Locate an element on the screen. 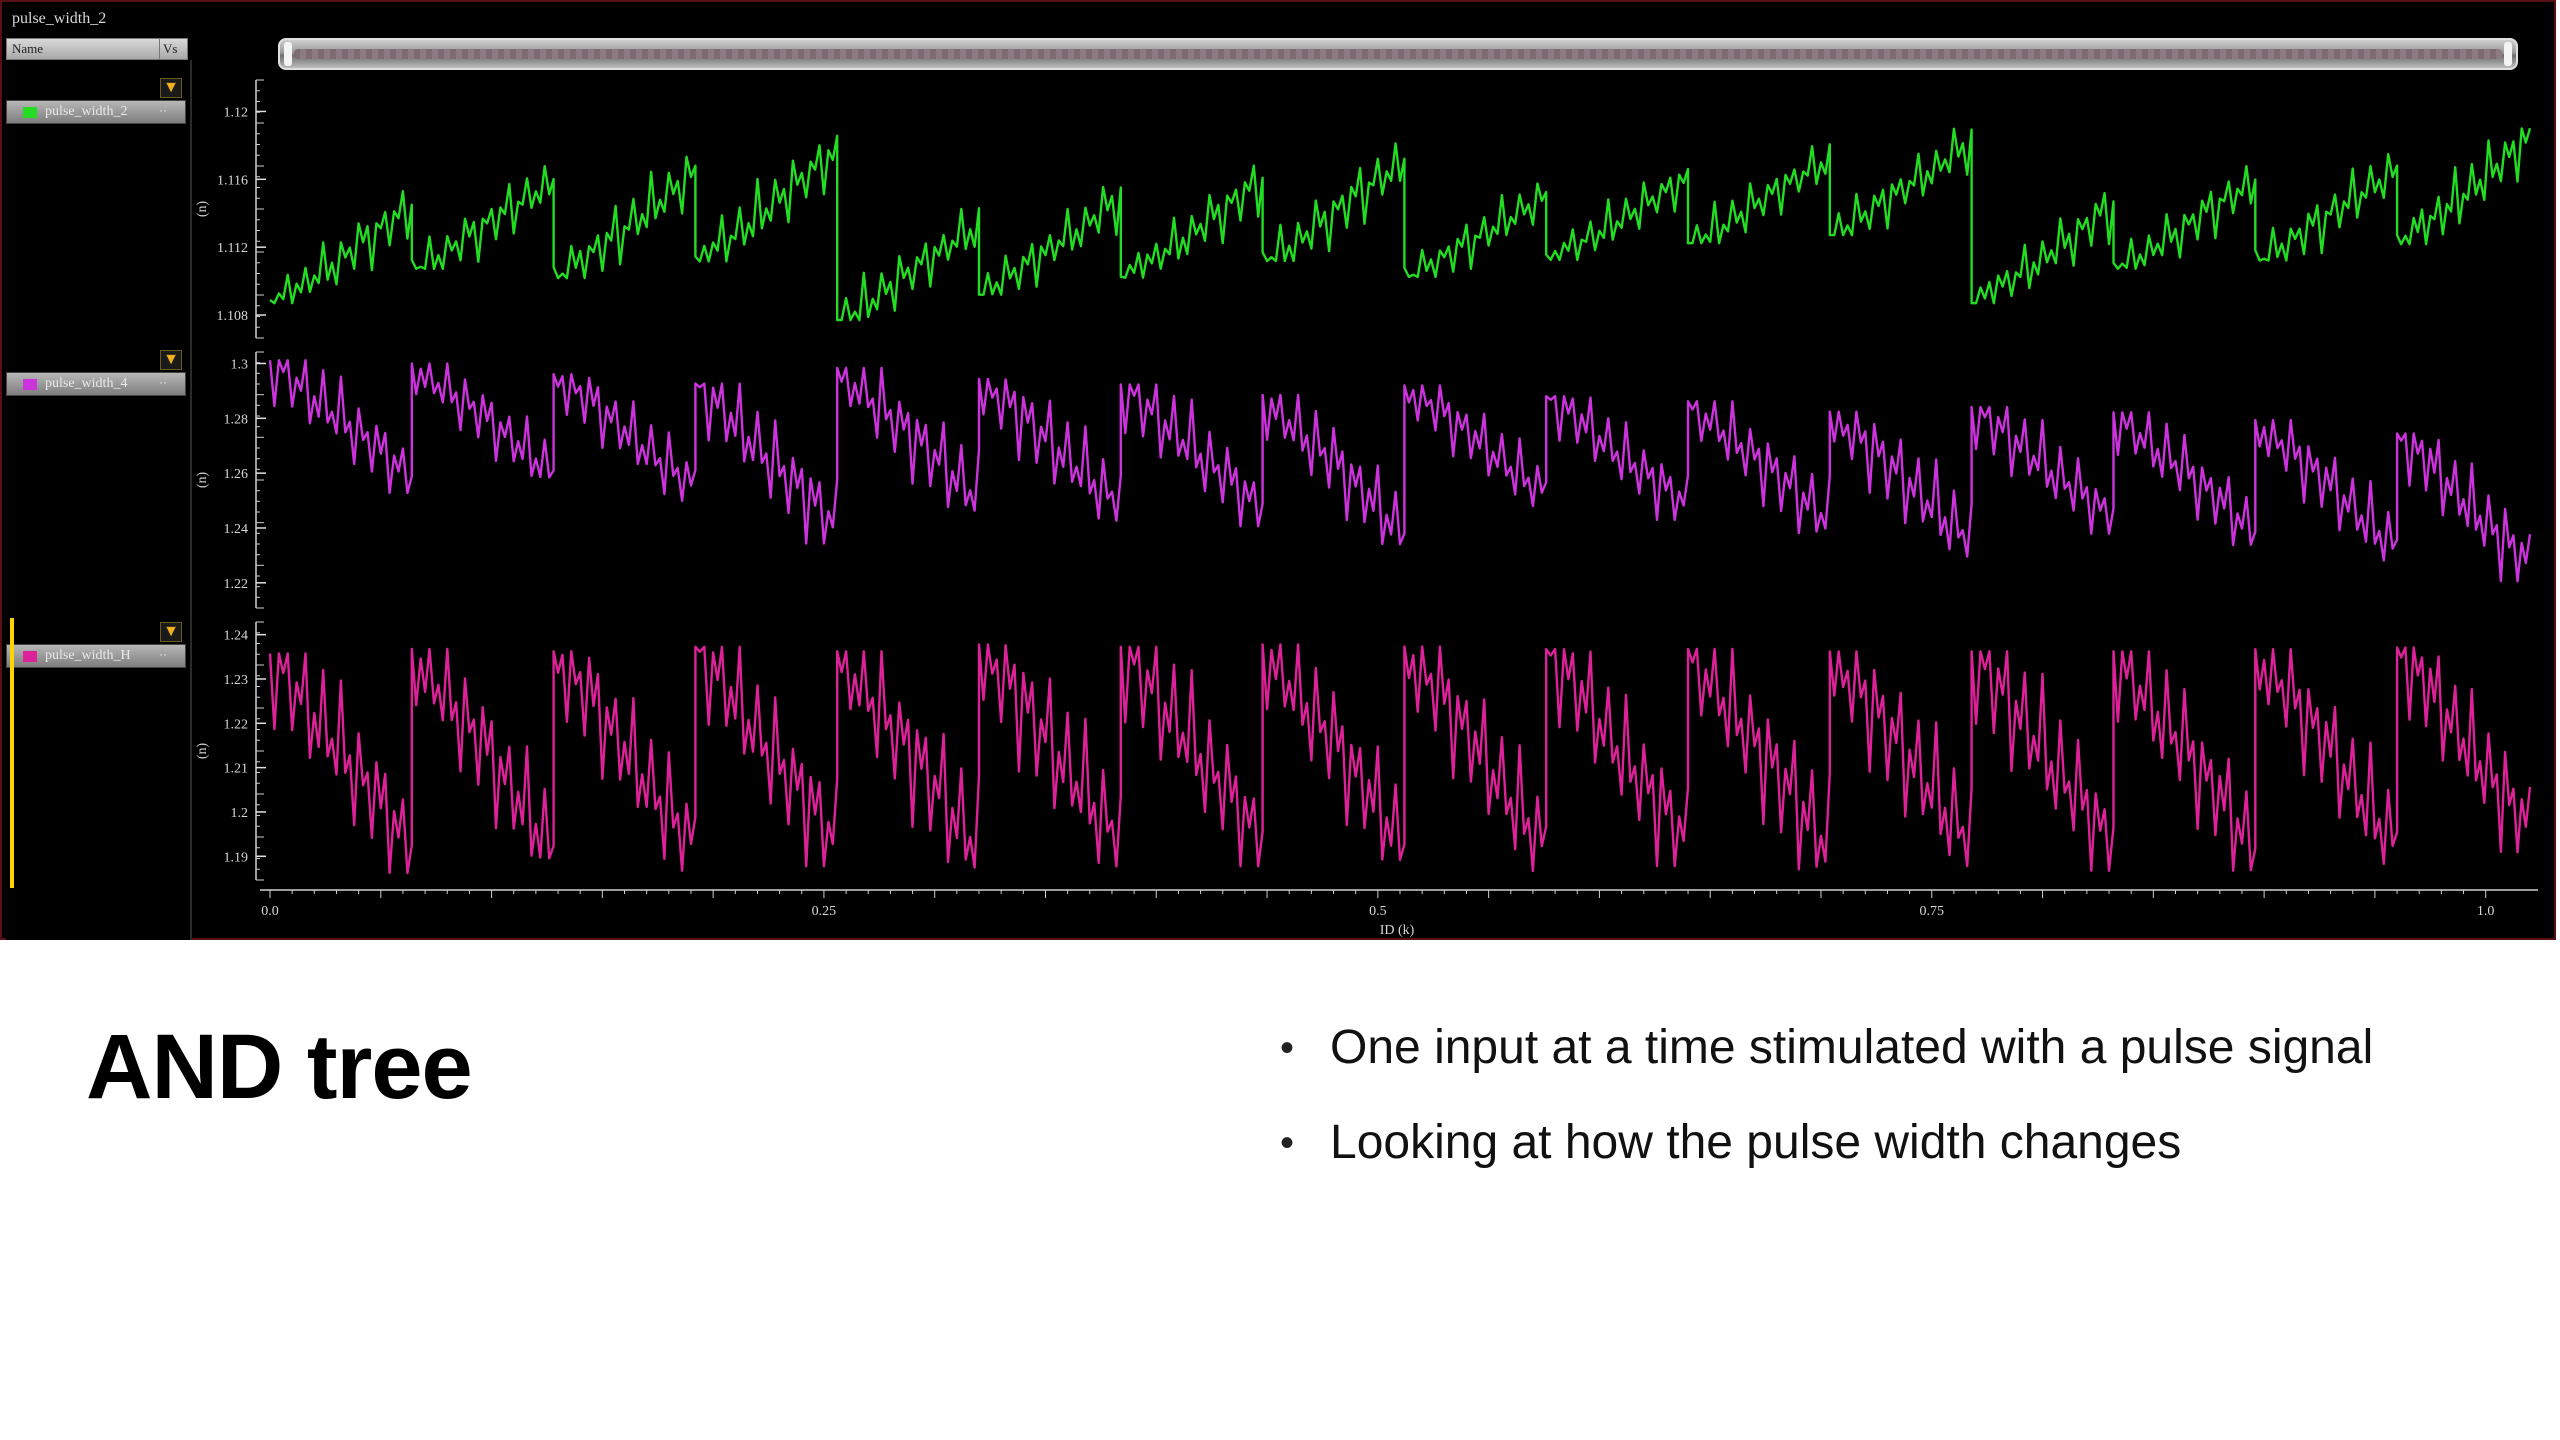 The width and height of the screenshot is (2560, 1440). y-tick-label: 1.108 is located at coordinates (233, 316).